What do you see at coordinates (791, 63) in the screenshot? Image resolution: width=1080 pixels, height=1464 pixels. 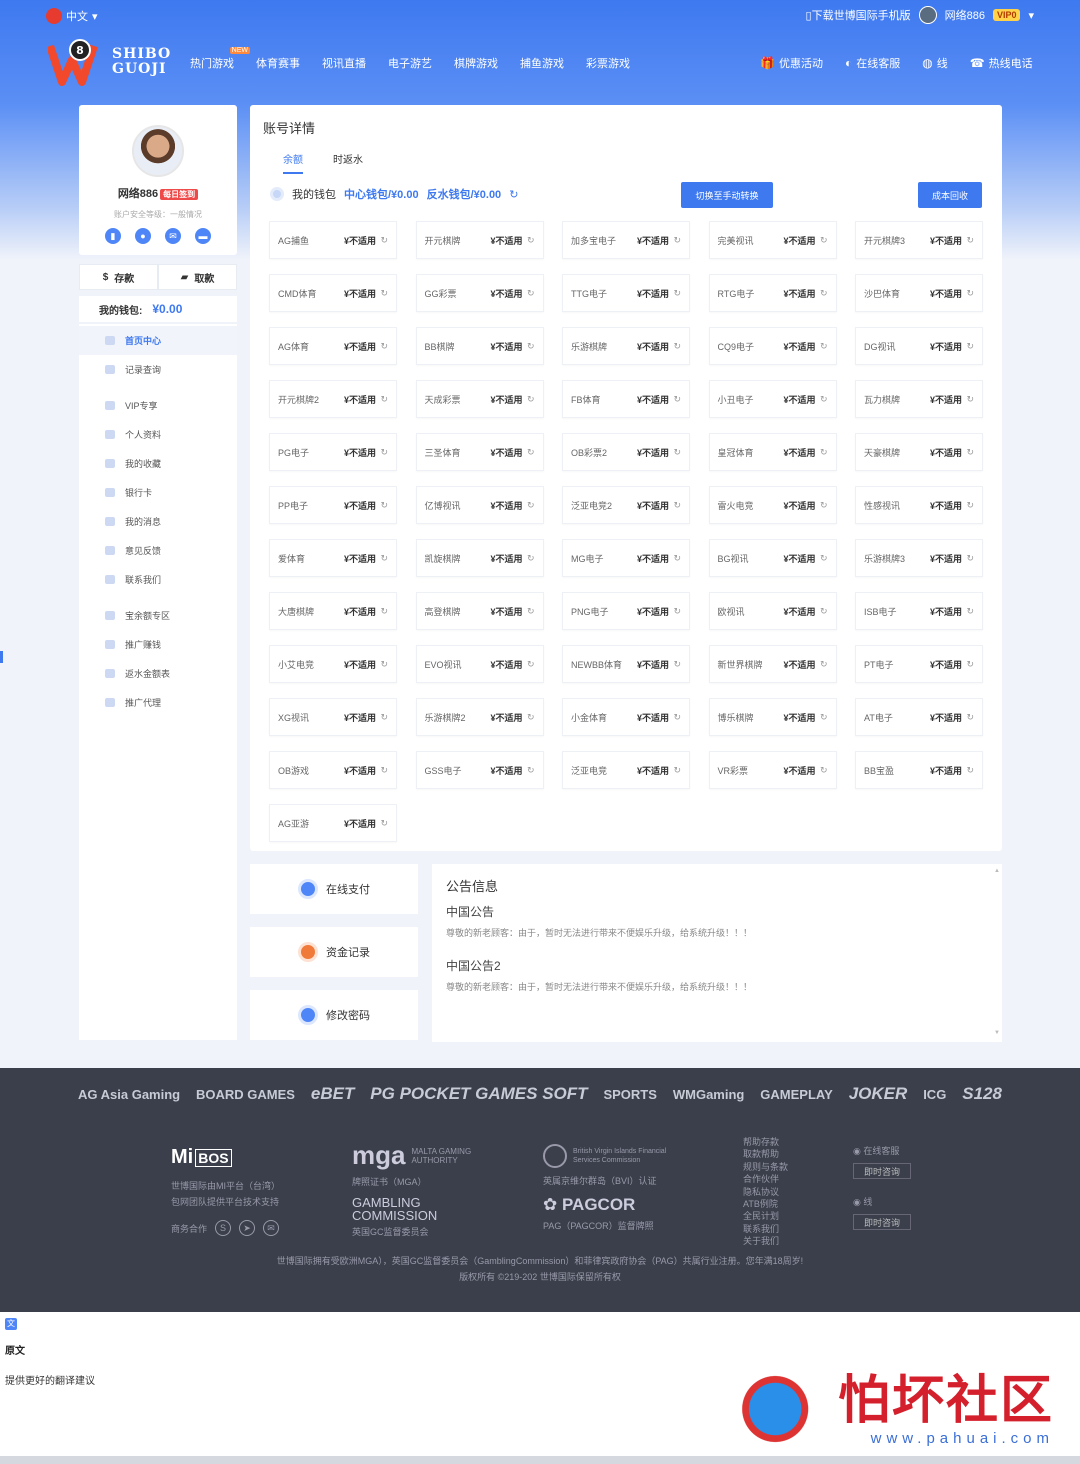 I see `nav-right-item: 🎁 优惠活动` at bounding box center [791, 63].